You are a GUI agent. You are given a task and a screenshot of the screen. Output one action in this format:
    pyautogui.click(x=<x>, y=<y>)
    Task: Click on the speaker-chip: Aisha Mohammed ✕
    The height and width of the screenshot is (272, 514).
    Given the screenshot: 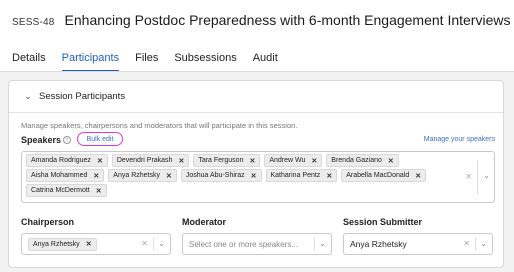 What is the action you would take?
    pyautogui.click(x=65, y=175)
    